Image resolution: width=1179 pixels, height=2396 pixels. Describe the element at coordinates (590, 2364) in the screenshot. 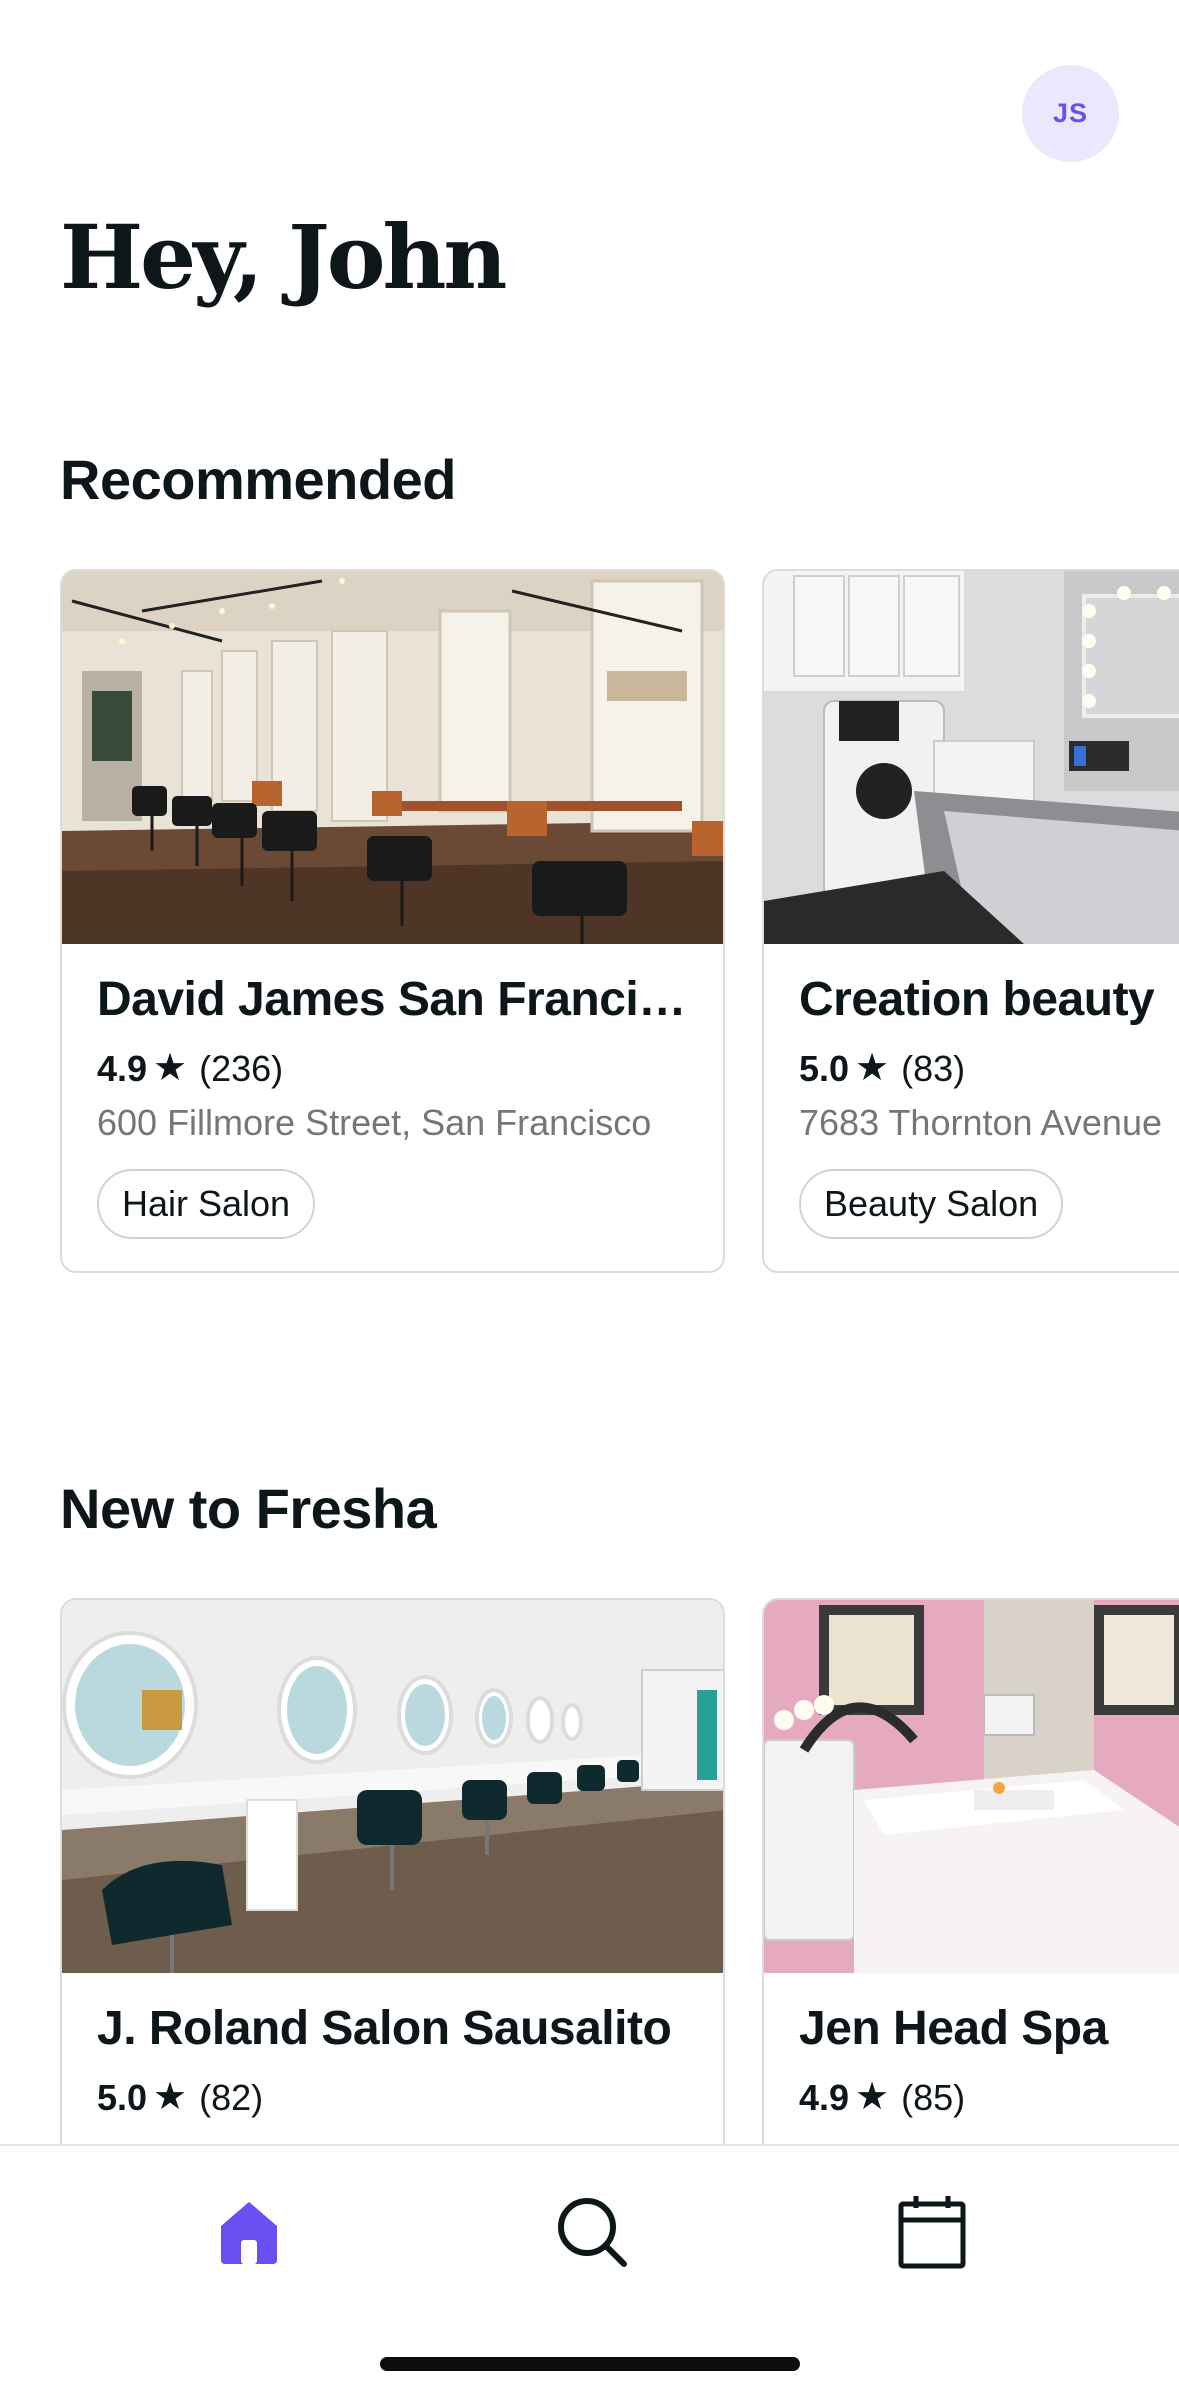

I see `home-indicator` at that location.